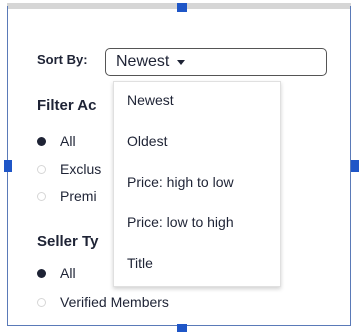  Describe the element at coordinates (68, 241) in the screenshot. I see `seller-type-title: Seller Ty` at that location.